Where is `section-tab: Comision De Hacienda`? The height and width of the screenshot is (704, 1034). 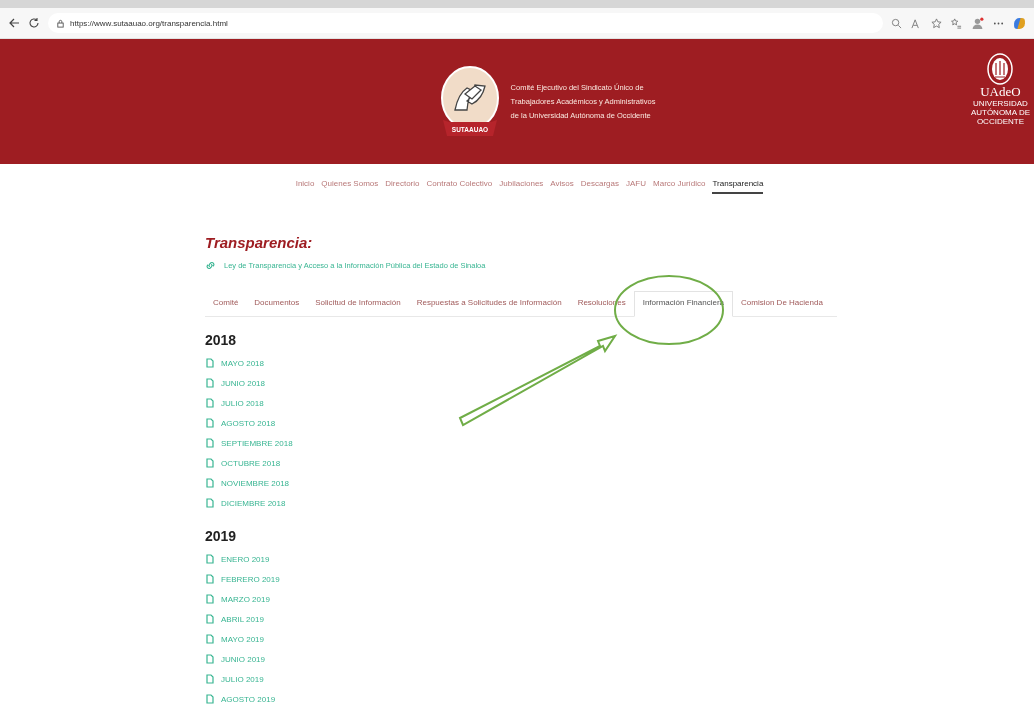 section-tab: Comision De Hacienda is located at coordinates (782, 304).